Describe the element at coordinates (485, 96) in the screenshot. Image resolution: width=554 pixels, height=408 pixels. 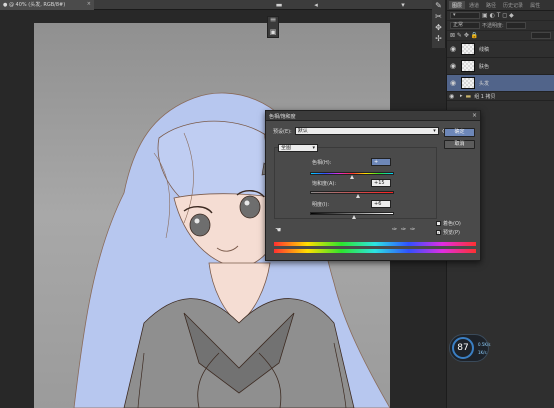
I see `group-name: 组 1 拷贝` at that location.